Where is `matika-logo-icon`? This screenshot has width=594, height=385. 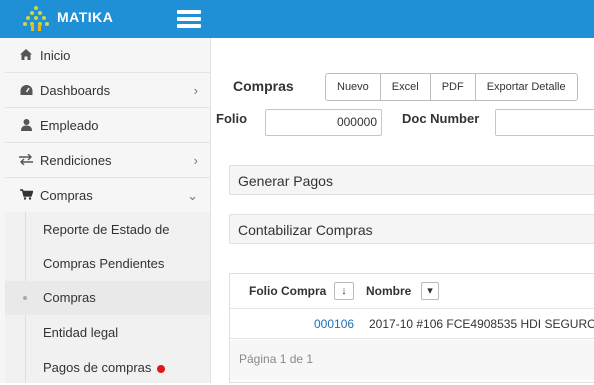 matika-logo-icon is located at coordinates (36, 18).